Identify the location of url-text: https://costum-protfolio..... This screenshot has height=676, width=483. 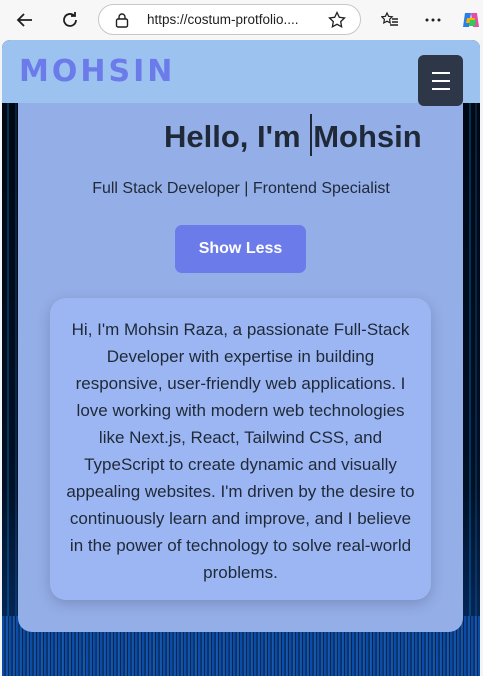
(230, 19).